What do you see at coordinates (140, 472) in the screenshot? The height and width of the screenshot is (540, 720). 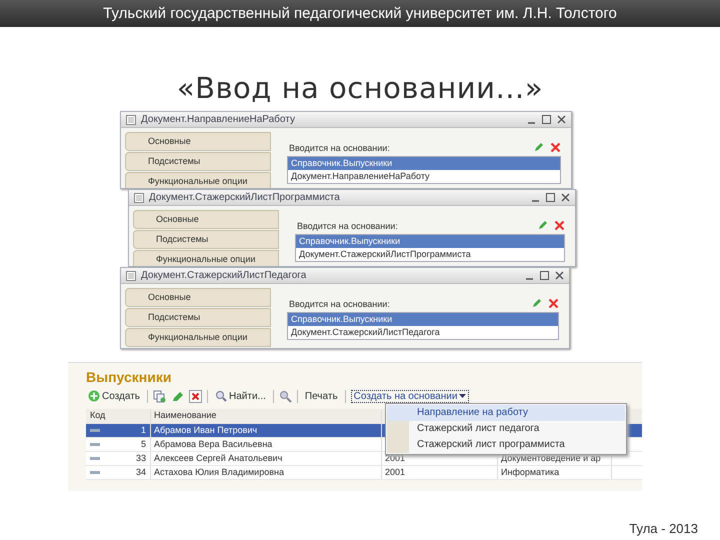 I see `table-cell-text: 34` at bounding box center [140, 472].